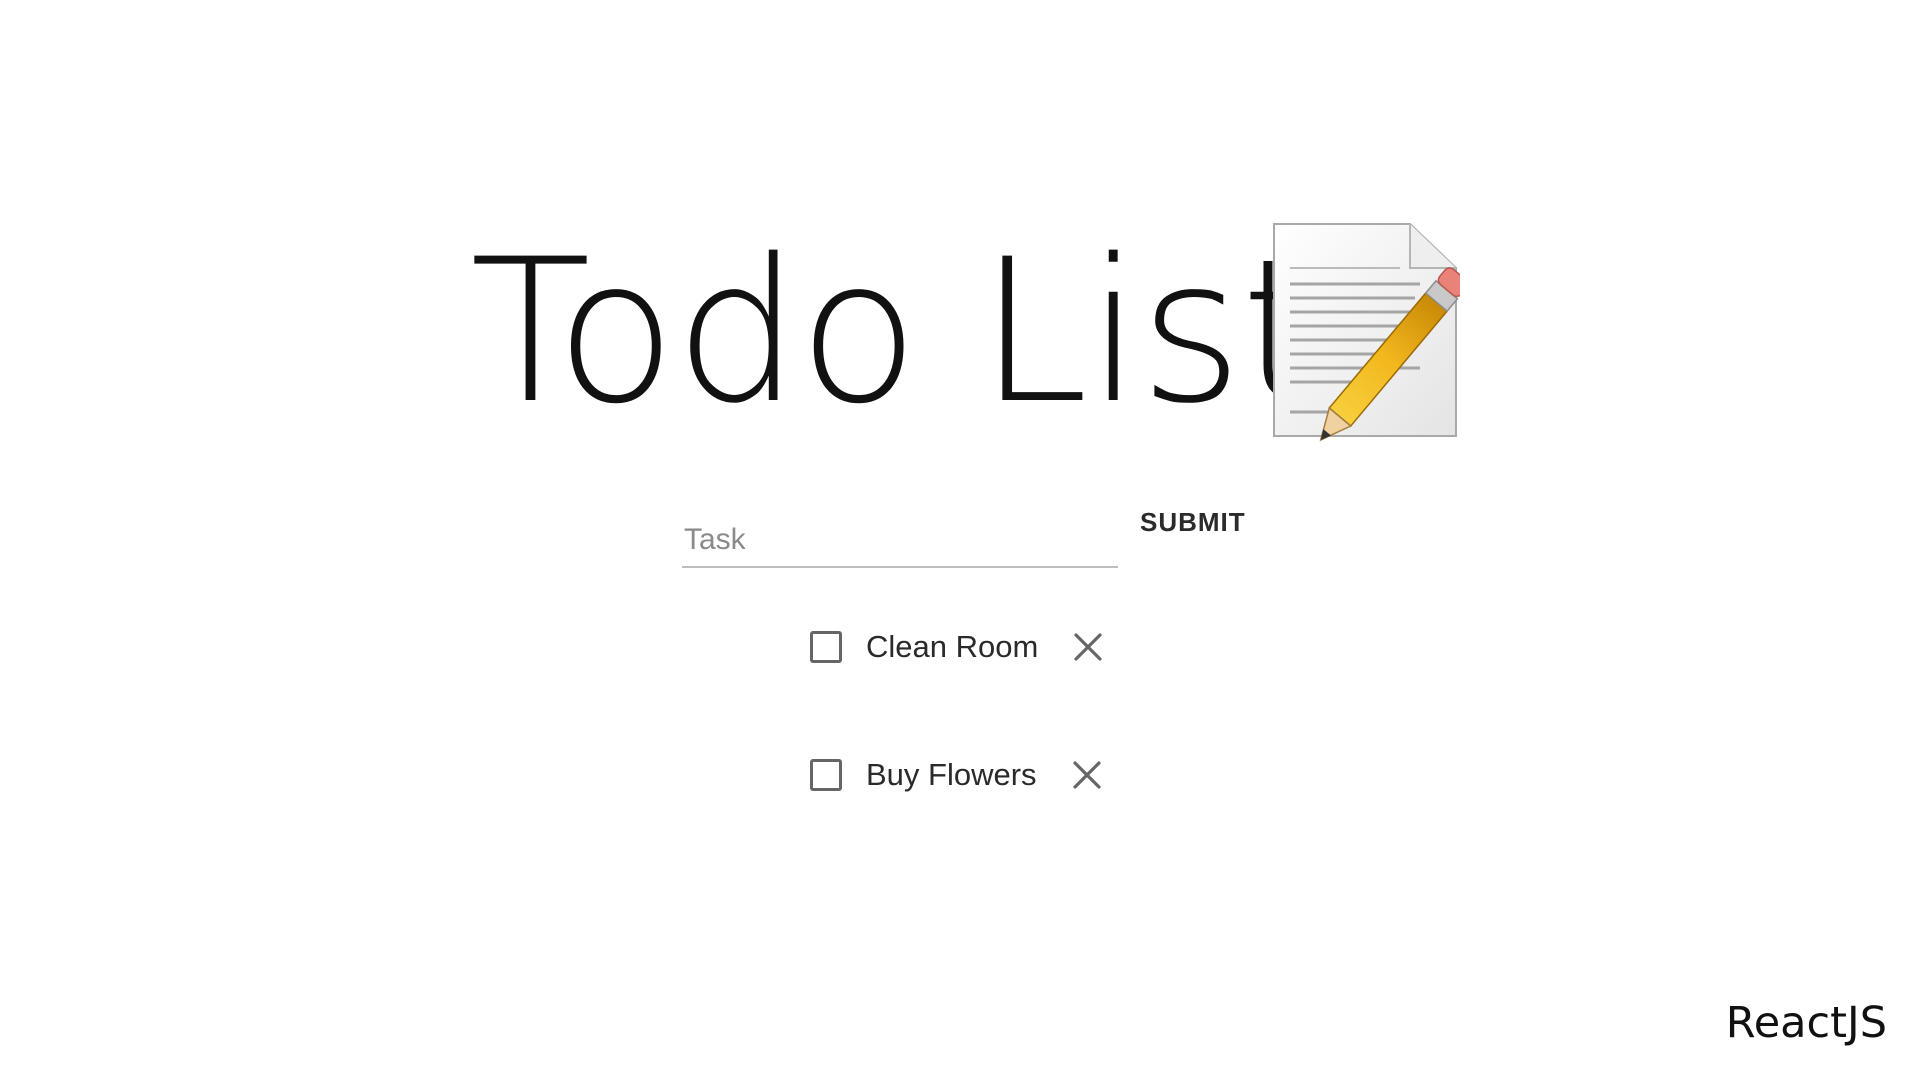 The image size is (1920, 1080). I want to click on page-title: Todo List, so click(894, 331).